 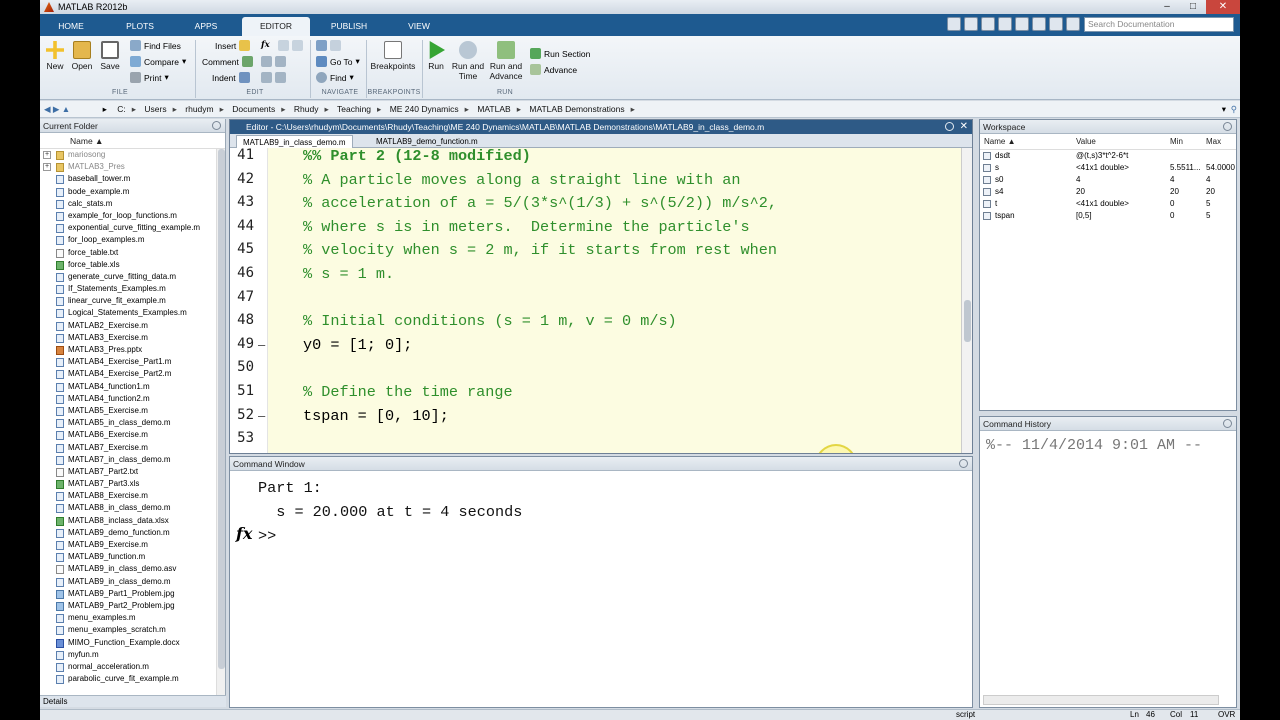 What do you see at coordinates (424, 109) in the screenshot?
I see `breadcrumb-me240: ME 240 Dynamics` at bounding box center [424, 109].